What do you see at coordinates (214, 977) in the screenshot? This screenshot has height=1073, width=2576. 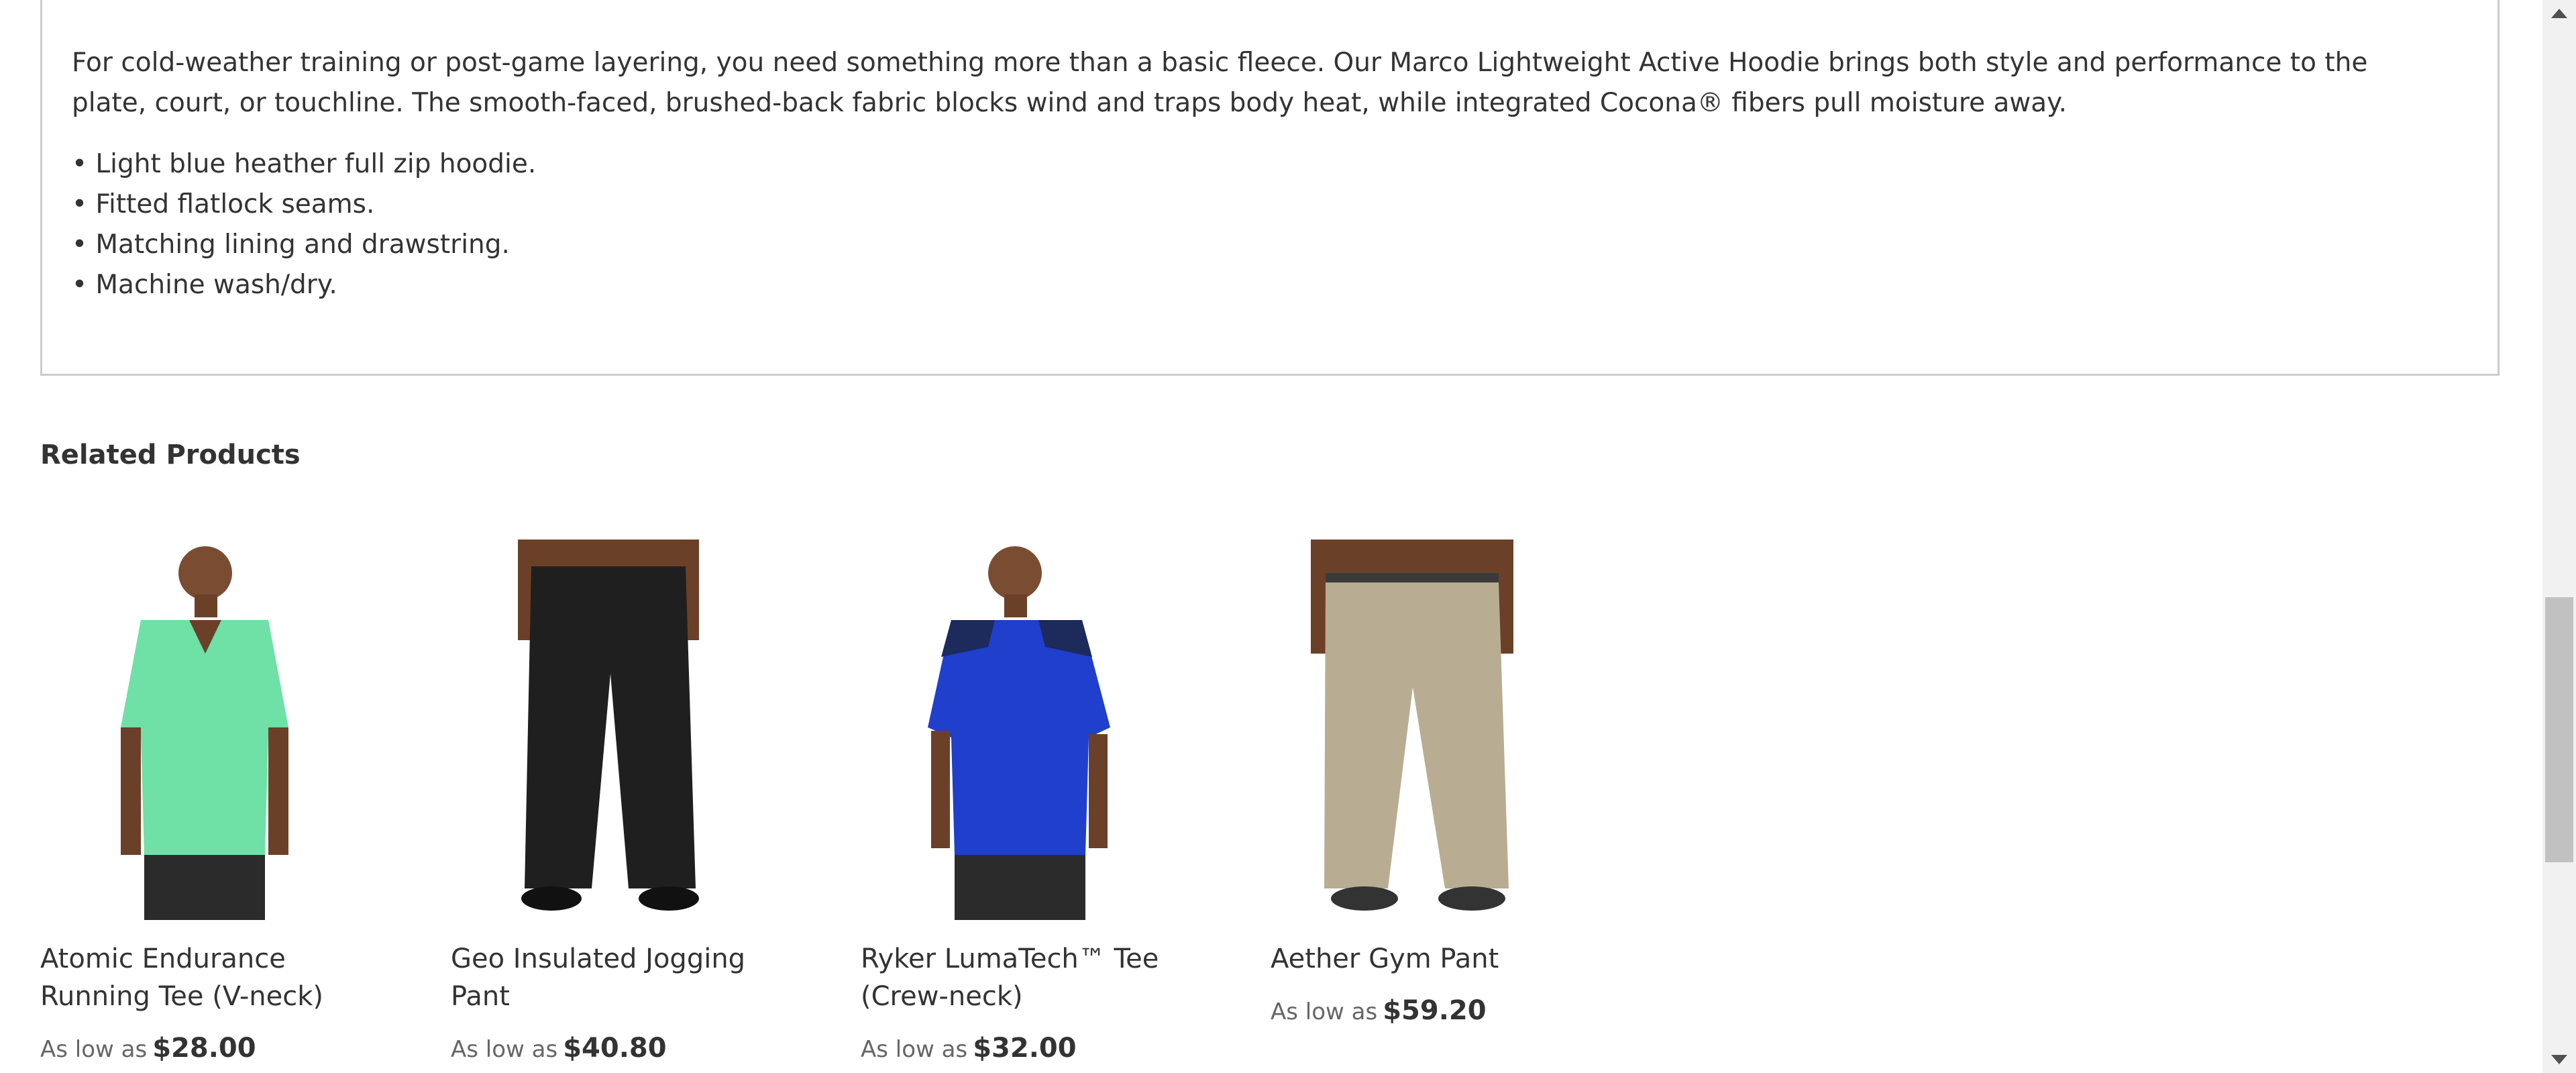 I see `product-name-link: Atomic Endurance Running Tee (V-neck)` at bounding box center [214, 977].